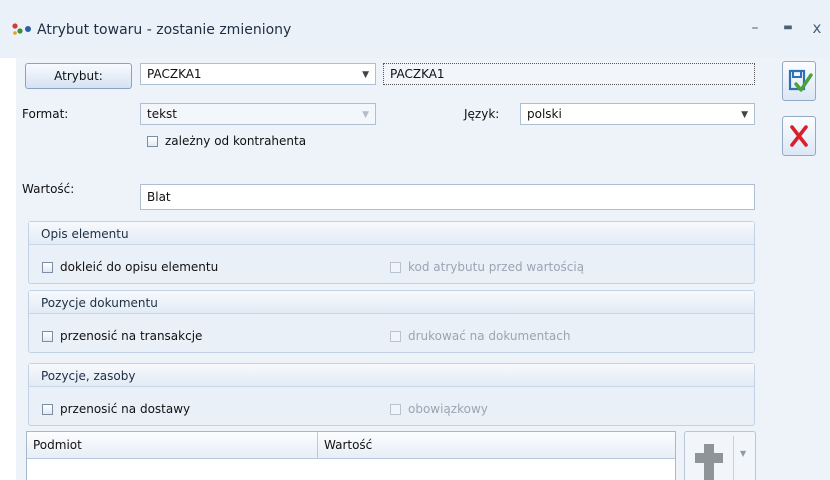 This screenshot has width=830, height=480. Describe the element at coordinates (544, 114) in the screenshot. I see `language-select-value: polski` at that location.